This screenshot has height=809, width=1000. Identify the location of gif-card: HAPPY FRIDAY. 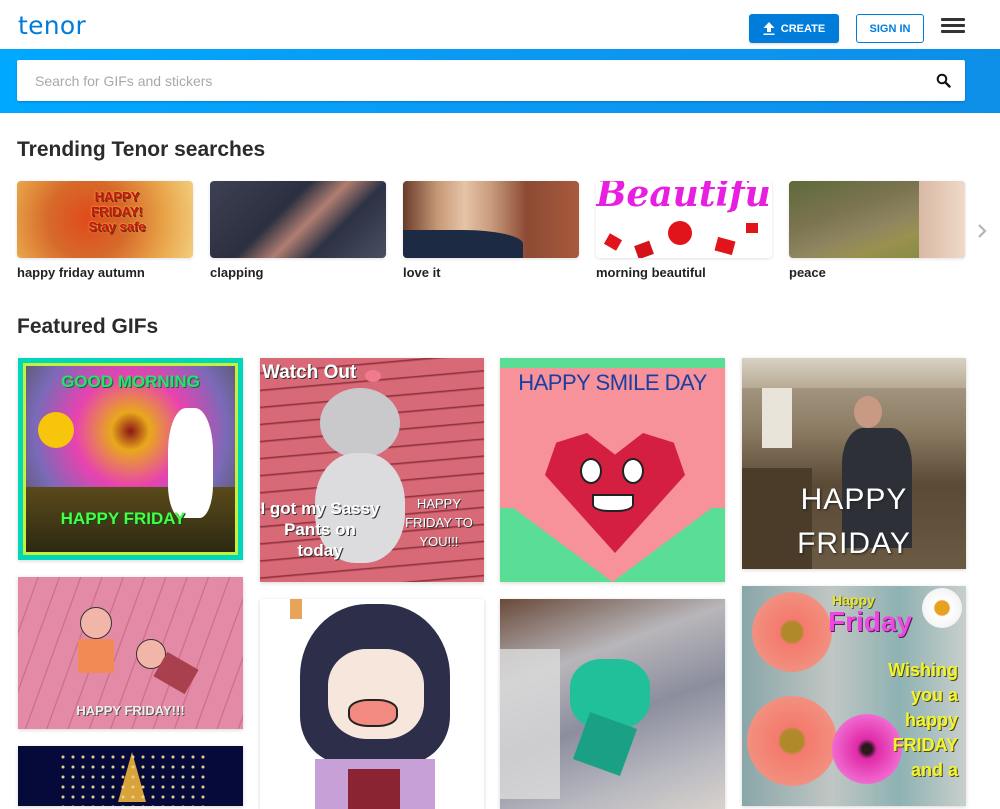
(854, 463).